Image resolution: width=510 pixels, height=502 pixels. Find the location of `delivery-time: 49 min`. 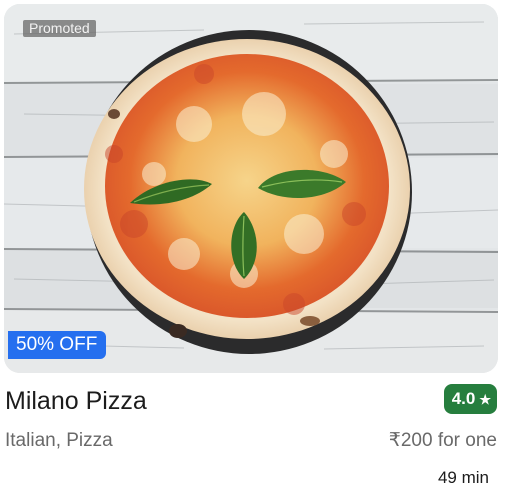

delivery-time: 49 min is located at coordinates (463, 477).